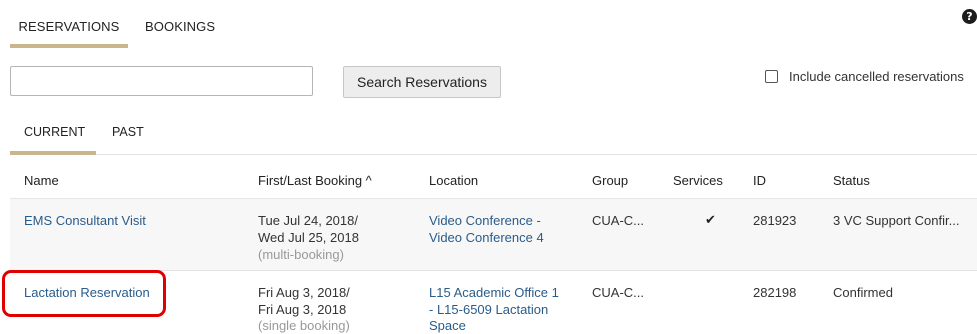  I want to click on tab-reservations: RESERVATIONS, so click(69, 26).